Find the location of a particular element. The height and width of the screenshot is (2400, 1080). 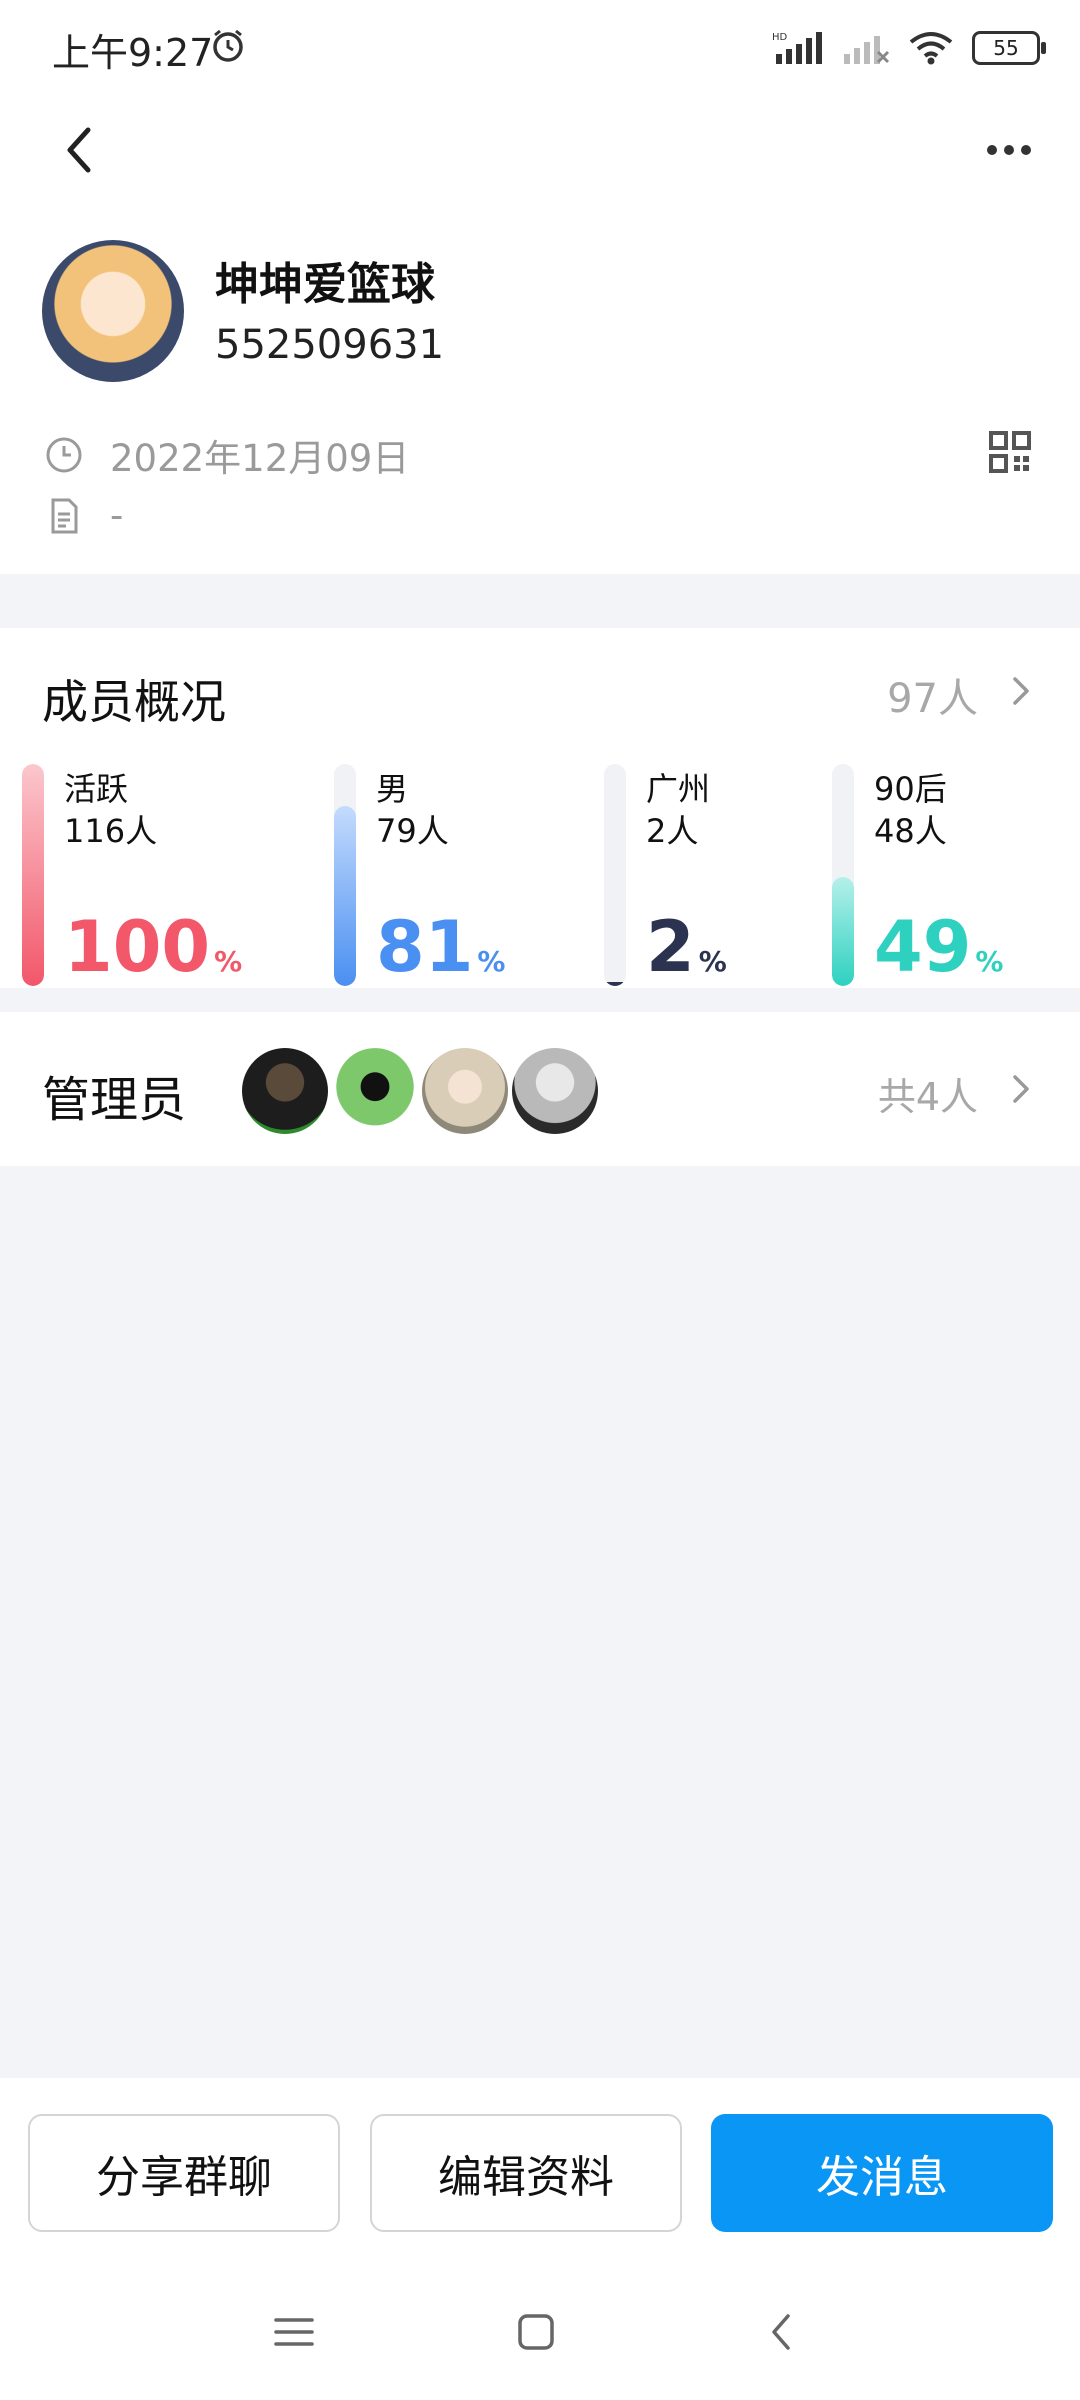

stat-count: 116人 is located at coordinates (111, 831).